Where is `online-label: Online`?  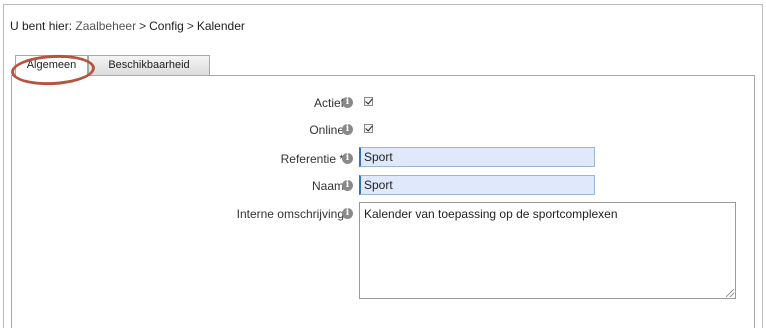
online-label: Online is located at coordinates (326, 130).